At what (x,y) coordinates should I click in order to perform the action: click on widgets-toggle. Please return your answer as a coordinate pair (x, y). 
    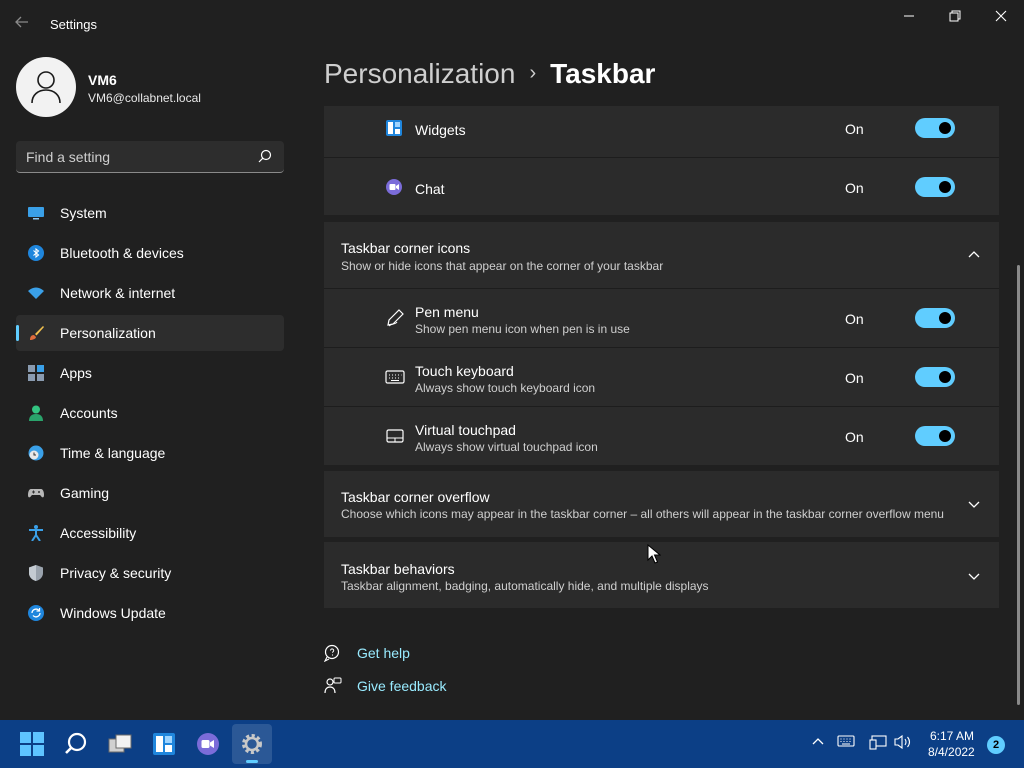
    Looking at the image, I should click on (935, 128).